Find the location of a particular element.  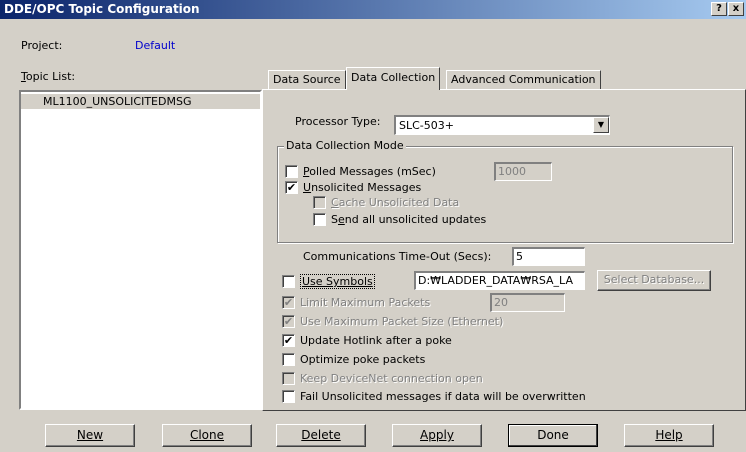

chevron-down-icon: ▼ is located at coordinates (601, 125).